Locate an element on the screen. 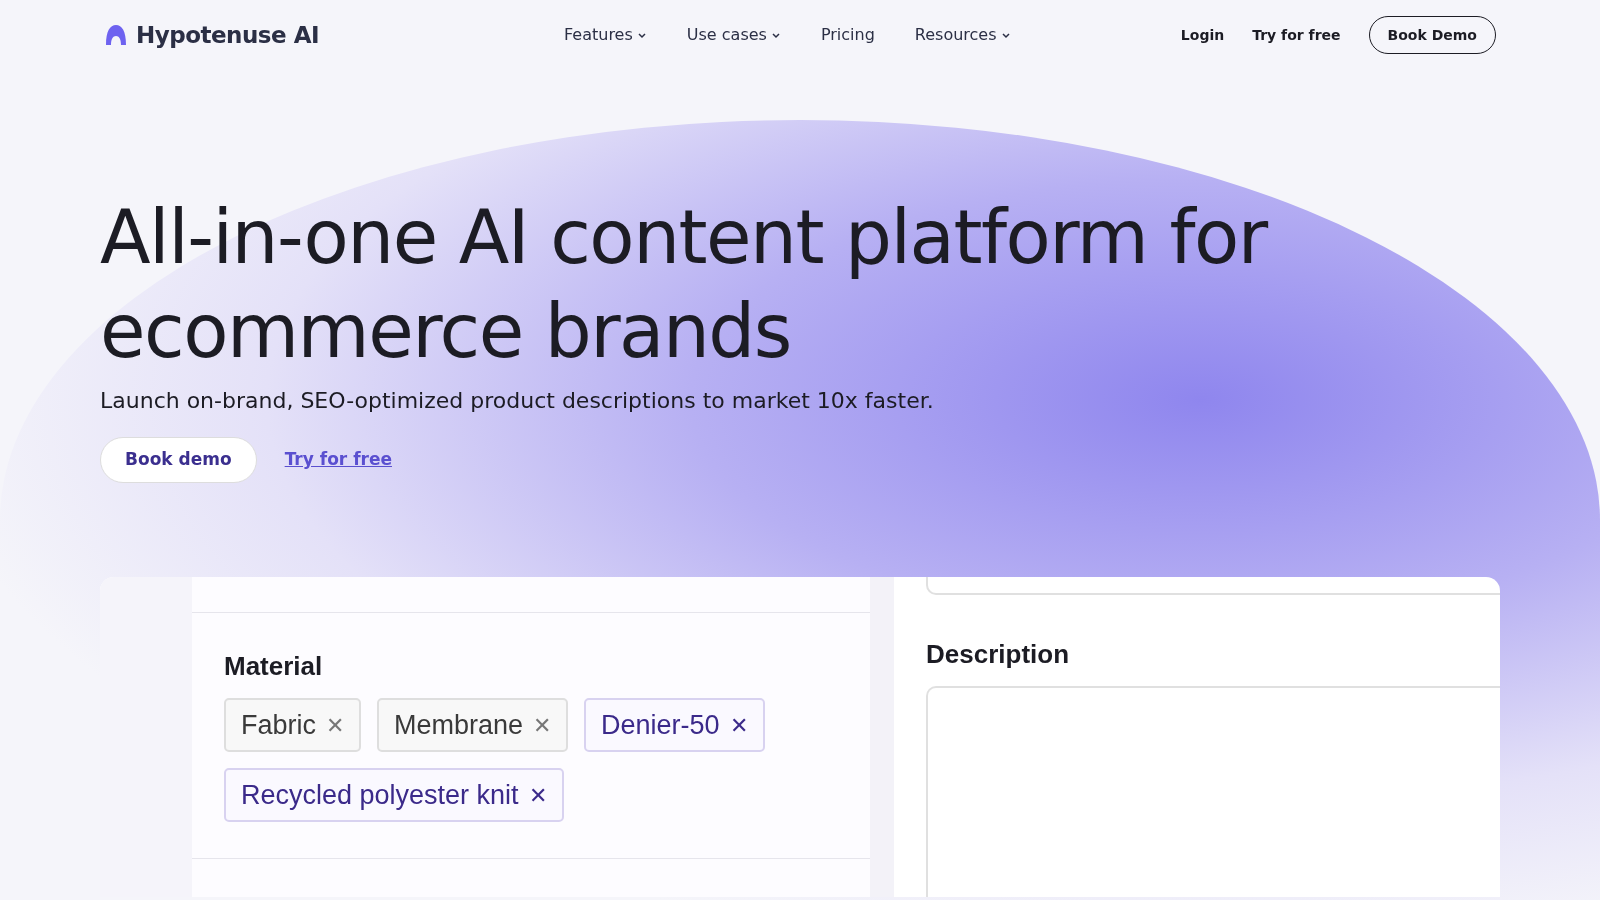 This screenshot has height=900, width=1600. tag-label: Recycled polyester knit is located at coordinates (380, 795).